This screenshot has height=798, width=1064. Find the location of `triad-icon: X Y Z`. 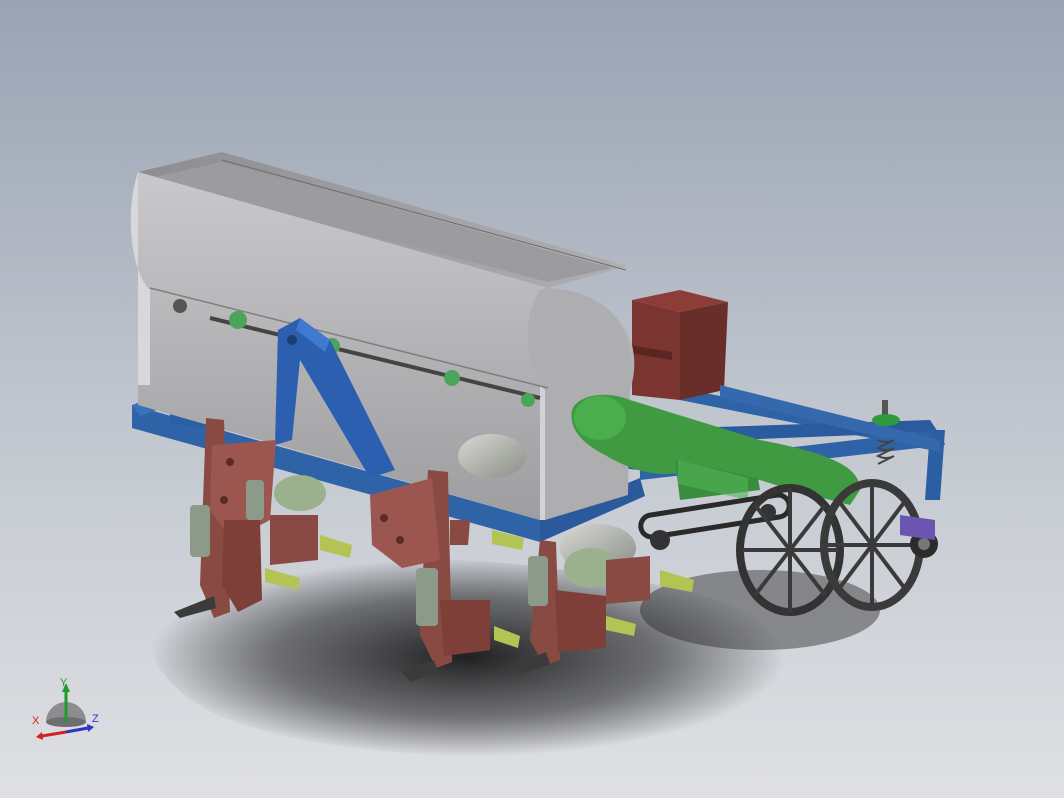

triad-icon: X Y Z is located at coordinates (66, 711).